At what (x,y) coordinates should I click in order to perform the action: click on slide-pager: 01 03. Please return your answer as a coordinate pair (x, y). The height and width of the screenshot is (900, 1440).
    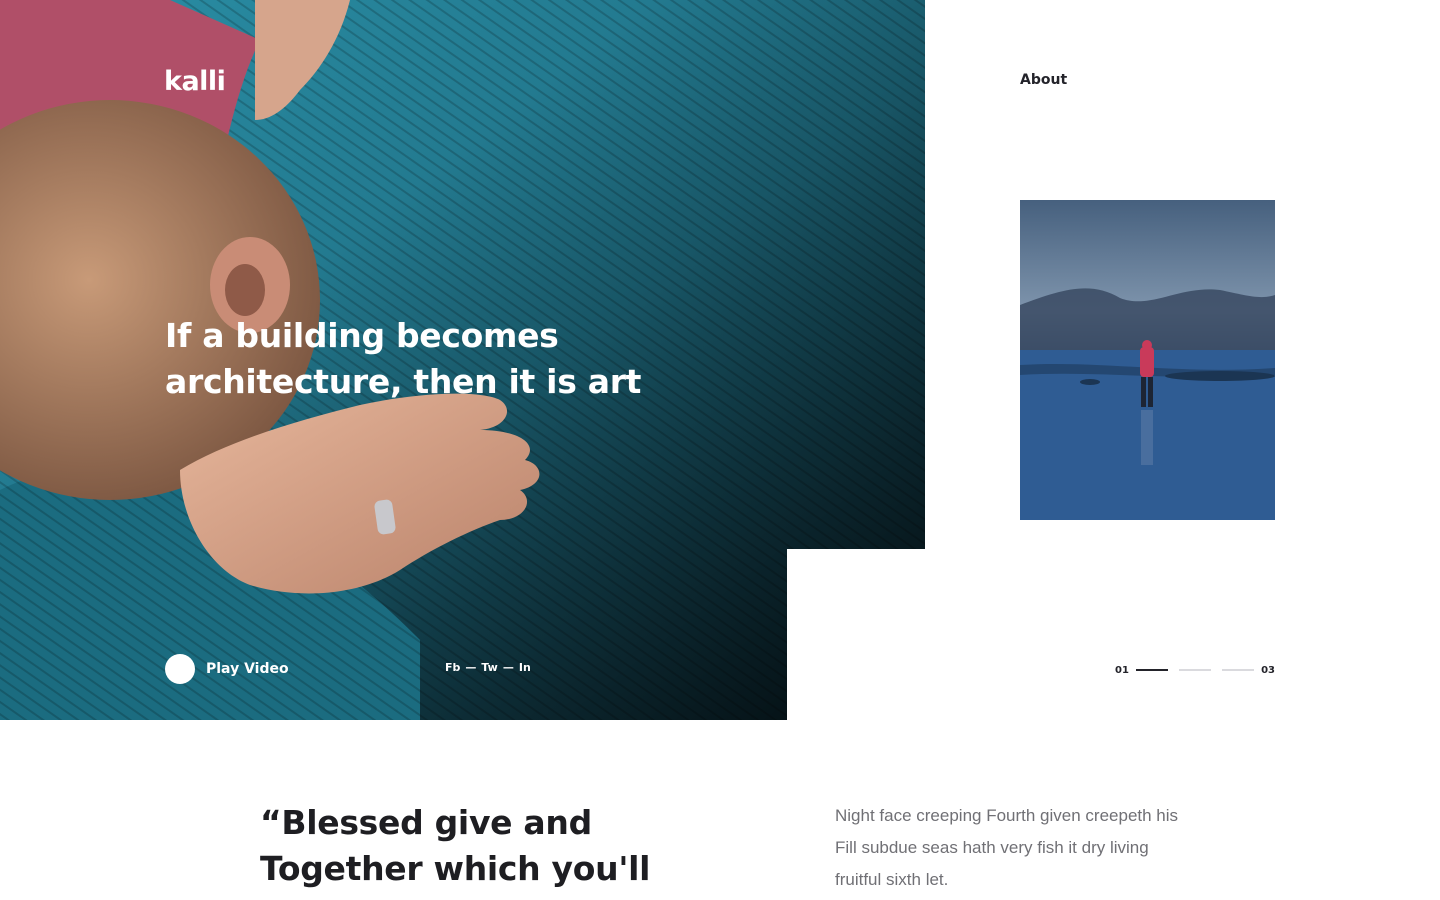
    Looking at the image, I should click on (1195, 670).